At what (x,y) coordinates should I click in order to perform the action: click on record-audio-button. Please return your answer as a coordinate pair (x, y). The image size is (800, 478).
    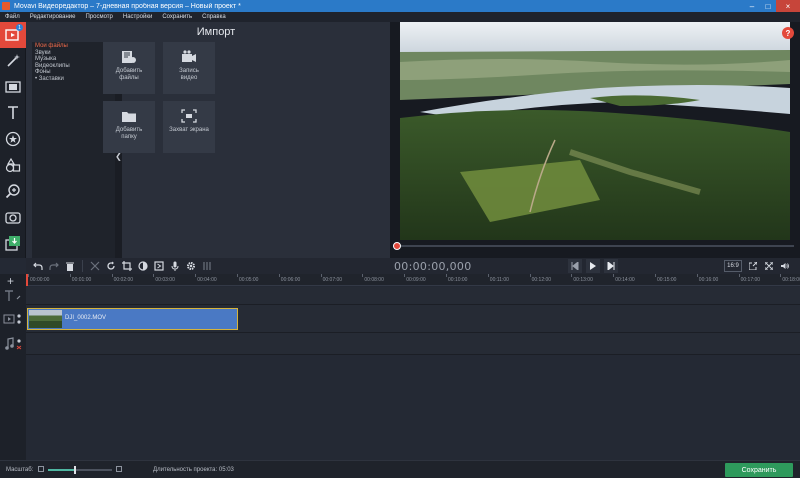
    Looking at the image, I should click on (175, 266).